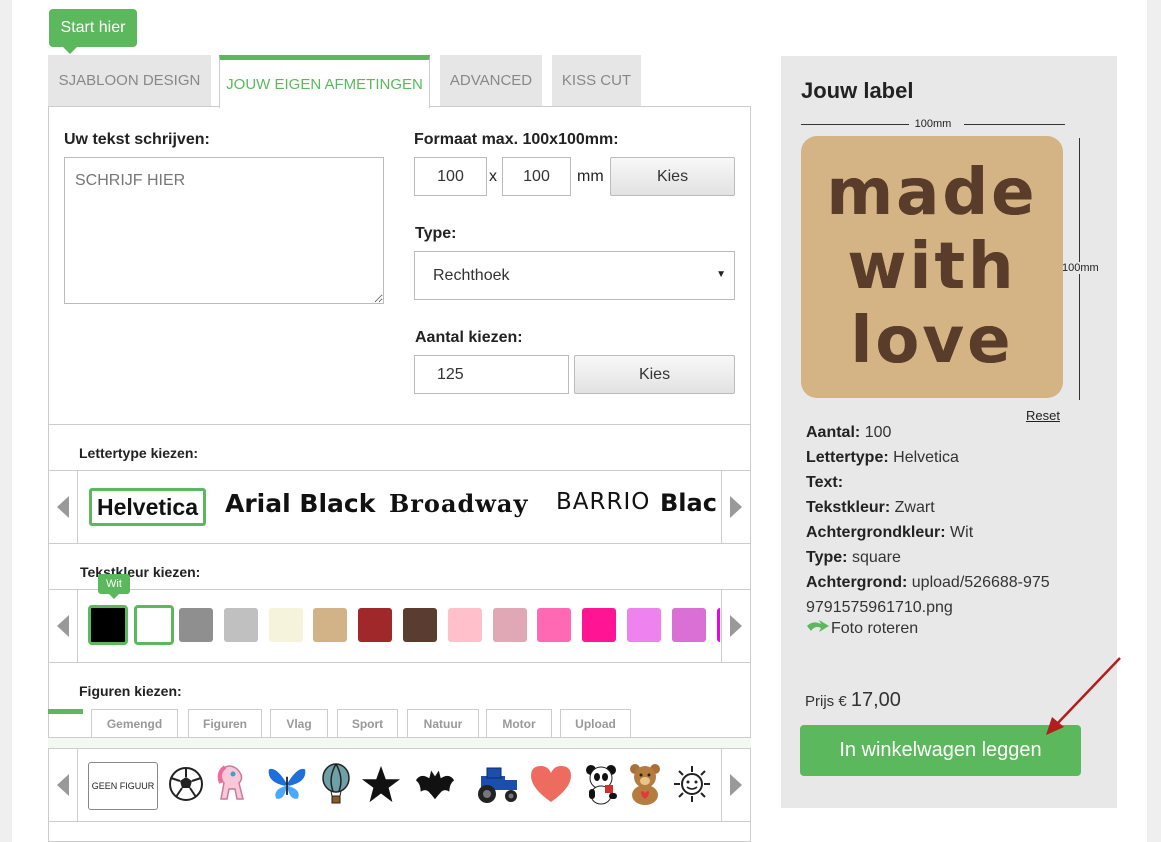 The width and height of the screenshot is (1161, 842). What do you see at coordinates (324, 81) in the screenshot?
I see `tab-jouw-eigen-afmetingen: JOUW EIGEN AFMETINGEN` at bounding box center [324, 81].